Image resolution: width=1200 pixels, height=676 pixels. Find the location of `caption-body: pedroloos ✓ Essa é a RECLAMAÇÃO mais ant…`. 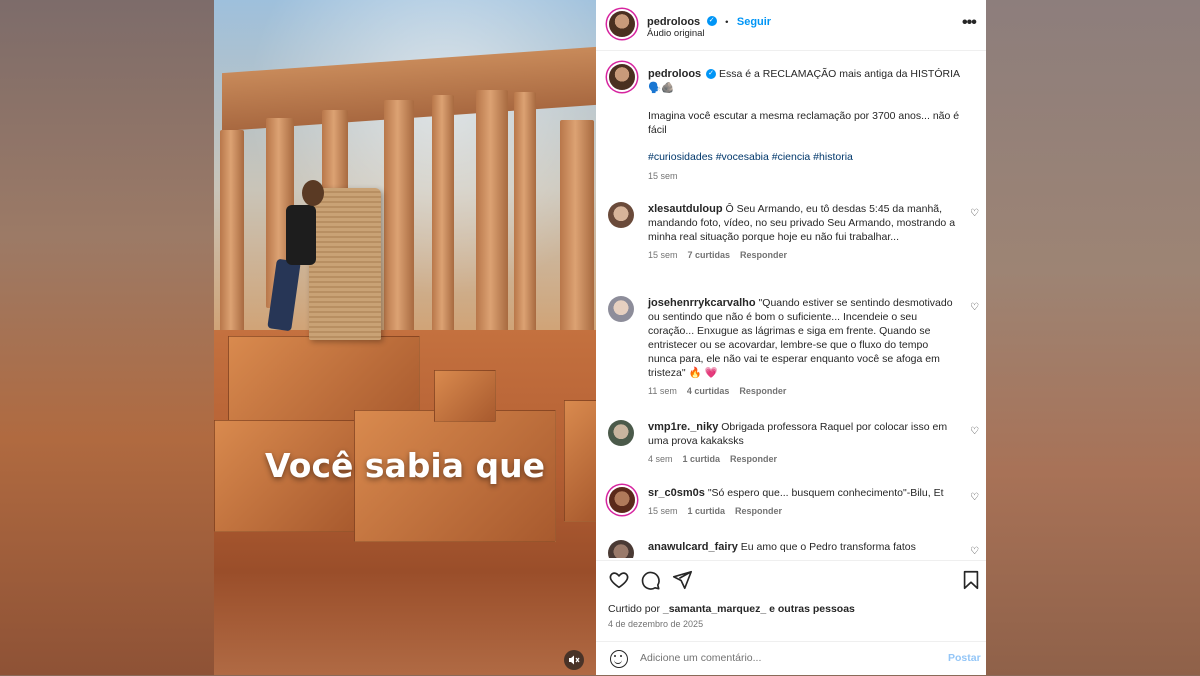

caption-body: pedroloos ✓ Essa é a RECLAMAÇÃO mais ant… is located at coordinates (808, 124).